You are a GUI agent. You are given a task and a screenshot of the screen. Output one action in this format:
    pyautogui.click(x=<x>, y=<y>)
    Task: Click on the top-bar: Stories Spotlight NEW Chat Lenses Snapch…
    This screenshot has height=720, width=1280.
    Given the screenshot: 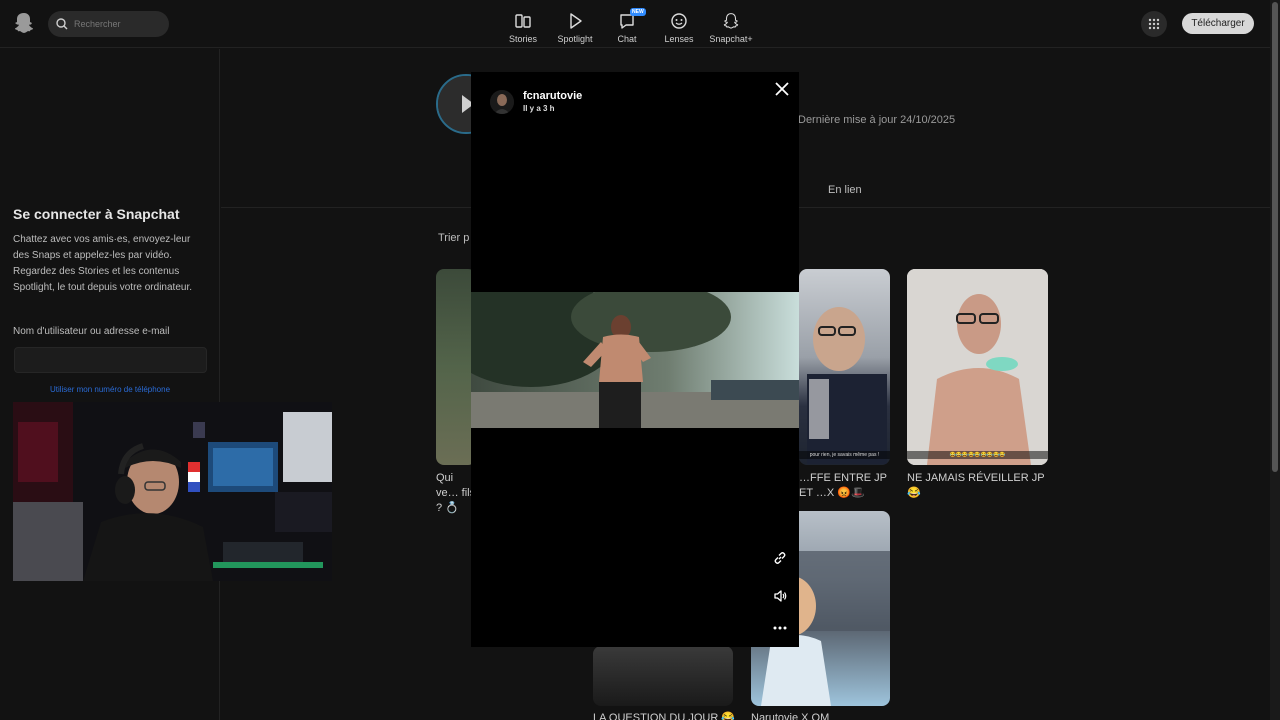 What is the action you would take?
    pyautogui.click(x=635, y=24)
    